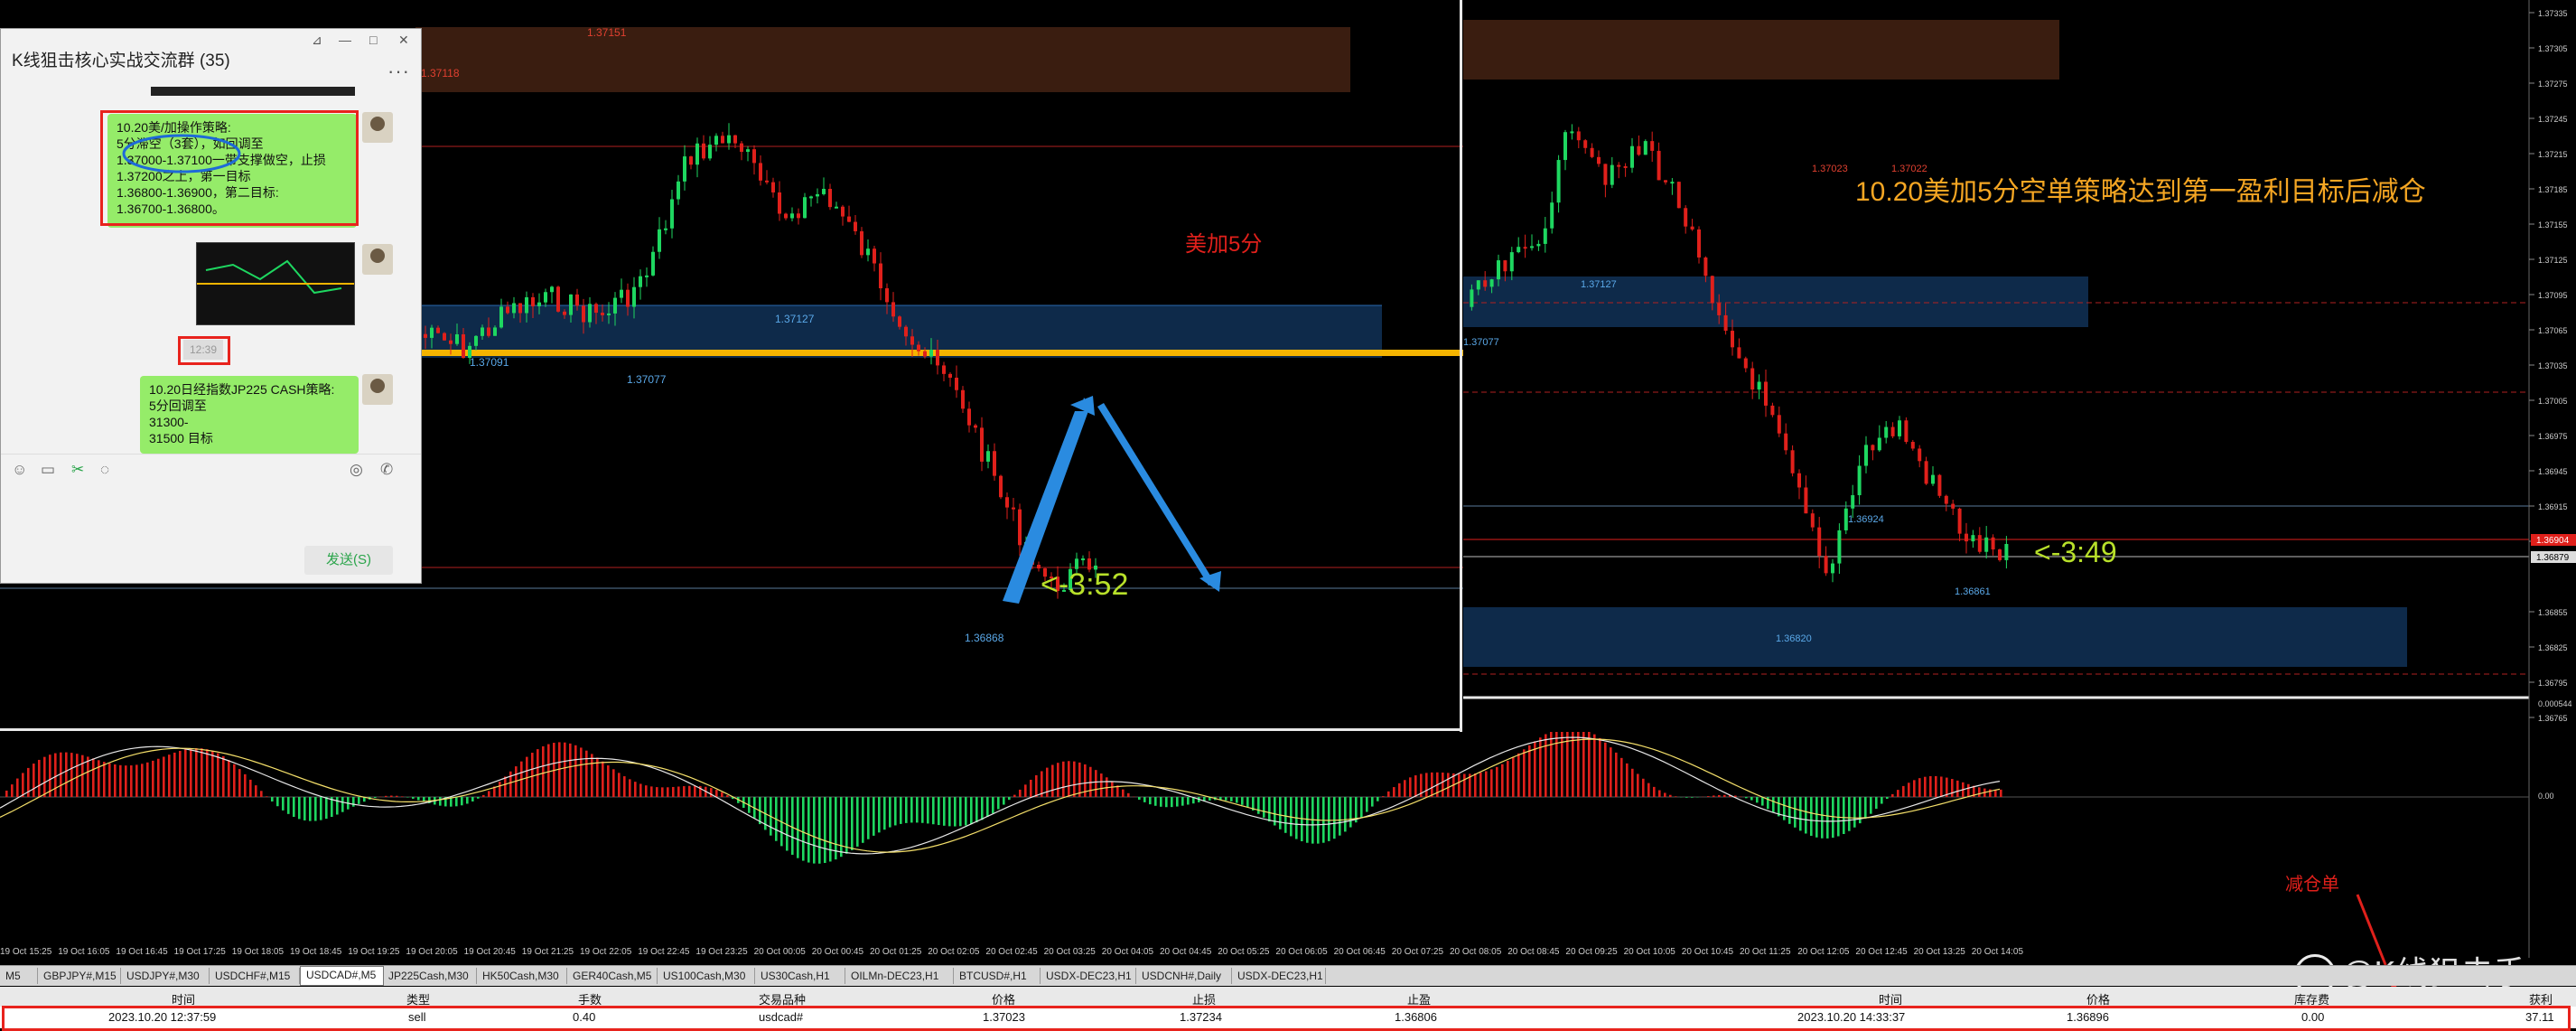  Describe the element at coordinates (48, 470) in the screenshot. I see `folder-icon: ▭` at that location.